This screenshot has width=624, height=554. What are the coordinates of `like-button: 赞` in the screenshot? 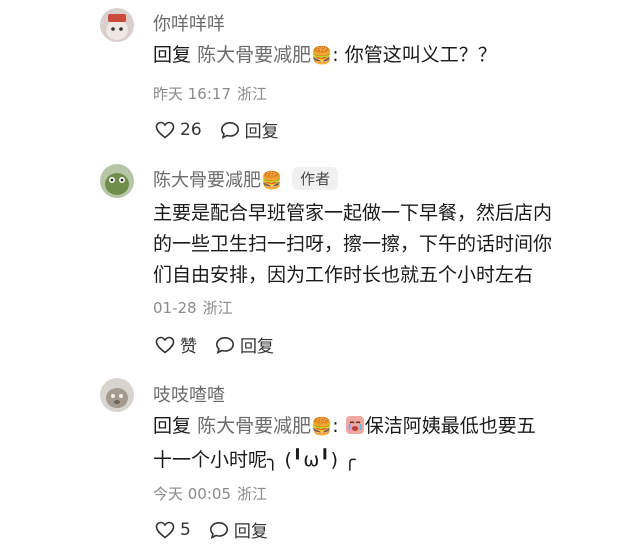 It's located at (176, 344).